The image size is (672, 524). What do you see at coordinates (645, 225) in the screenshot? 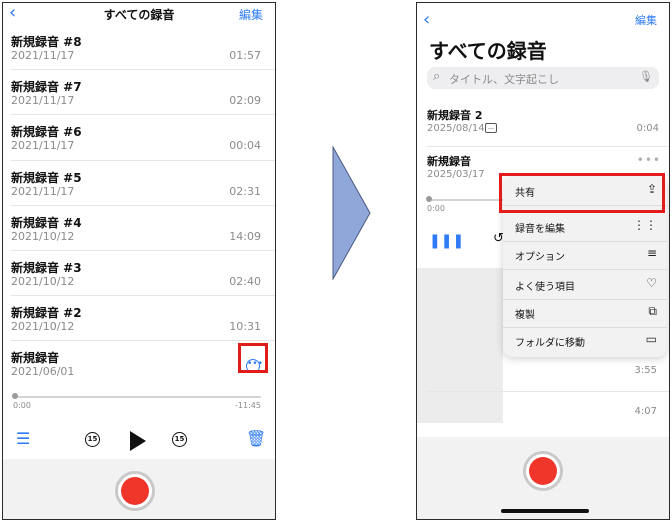
I see `waveform-icon: ⋮⋮` at bounding box center [645, 225].